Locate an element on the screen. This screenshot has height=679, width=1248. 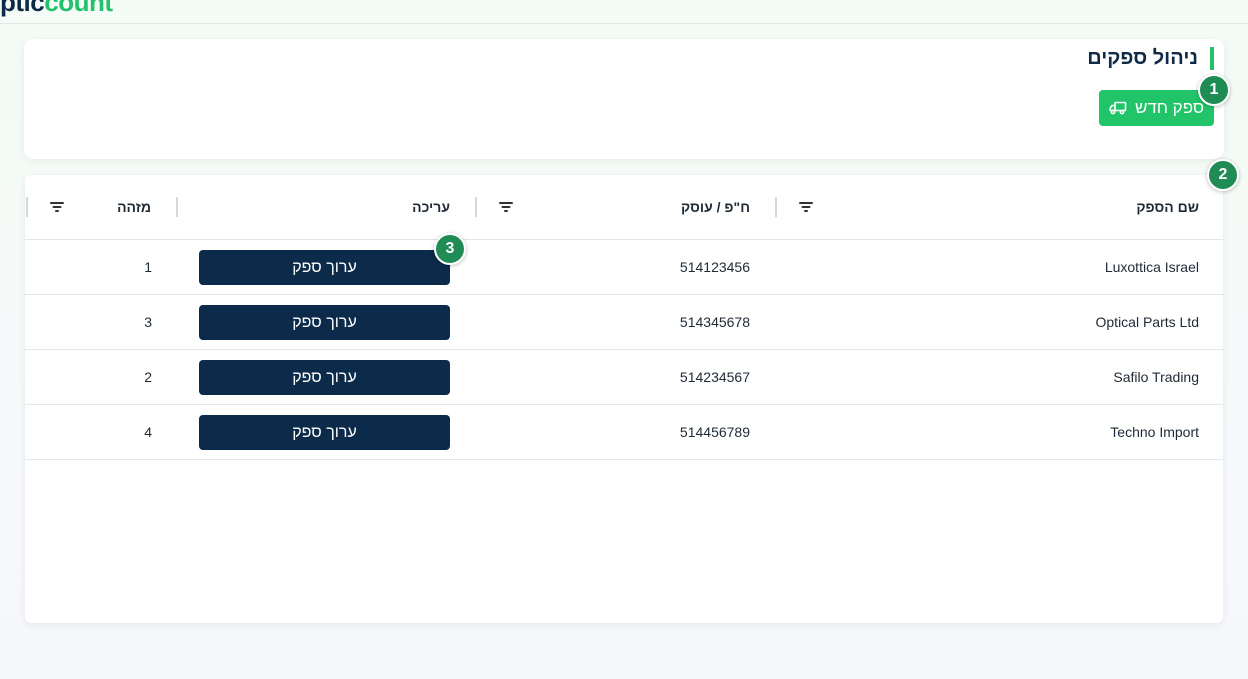
step-badge-1: 1 is located at coordinates (1214, 90).